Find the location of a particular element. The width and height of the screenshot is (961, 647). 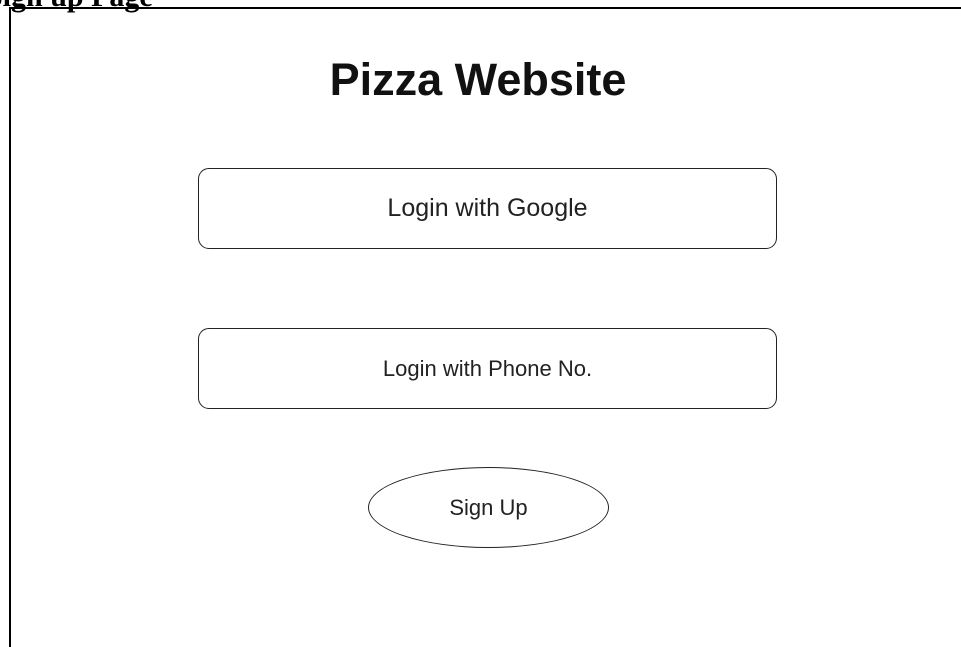

login-with-phone-button: Login with Phone No. is located at coordinates (487, 368).